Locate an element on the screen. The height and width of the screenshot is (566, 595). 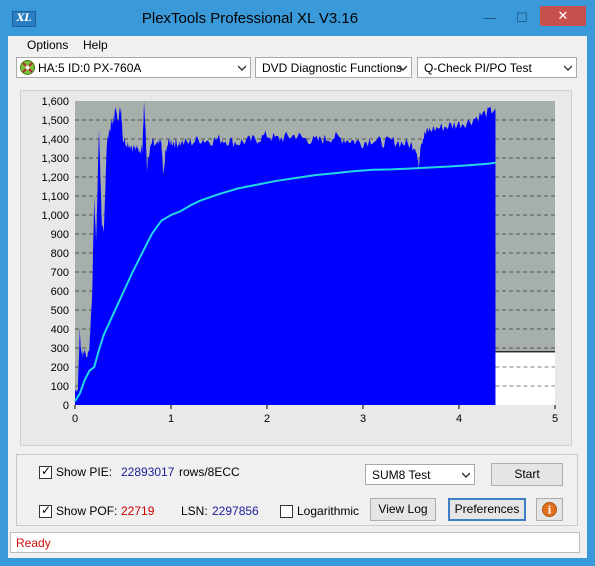
x-tick-label: 2 is located at coordinates (267, 419).